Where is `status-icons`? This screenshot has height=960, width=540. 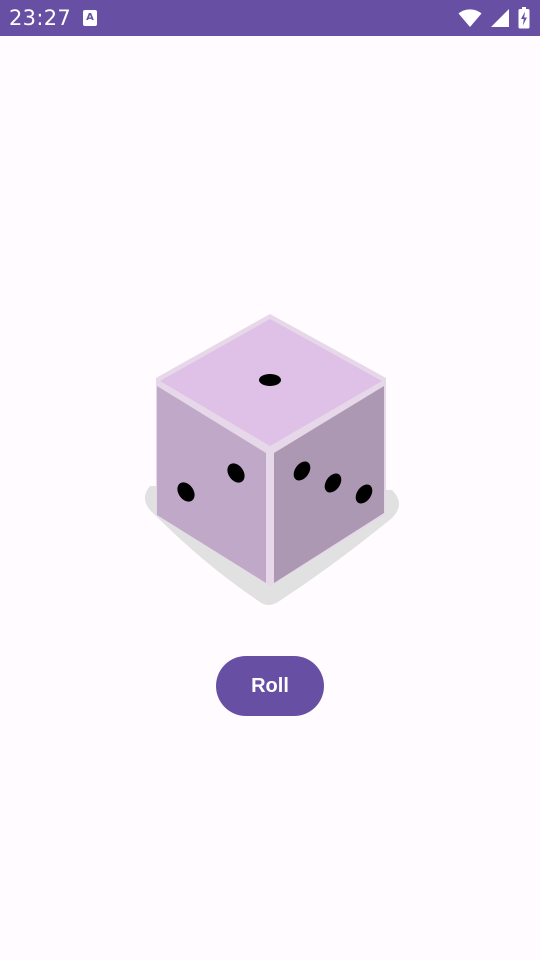
status-icons is located at coordinates (494, 18).